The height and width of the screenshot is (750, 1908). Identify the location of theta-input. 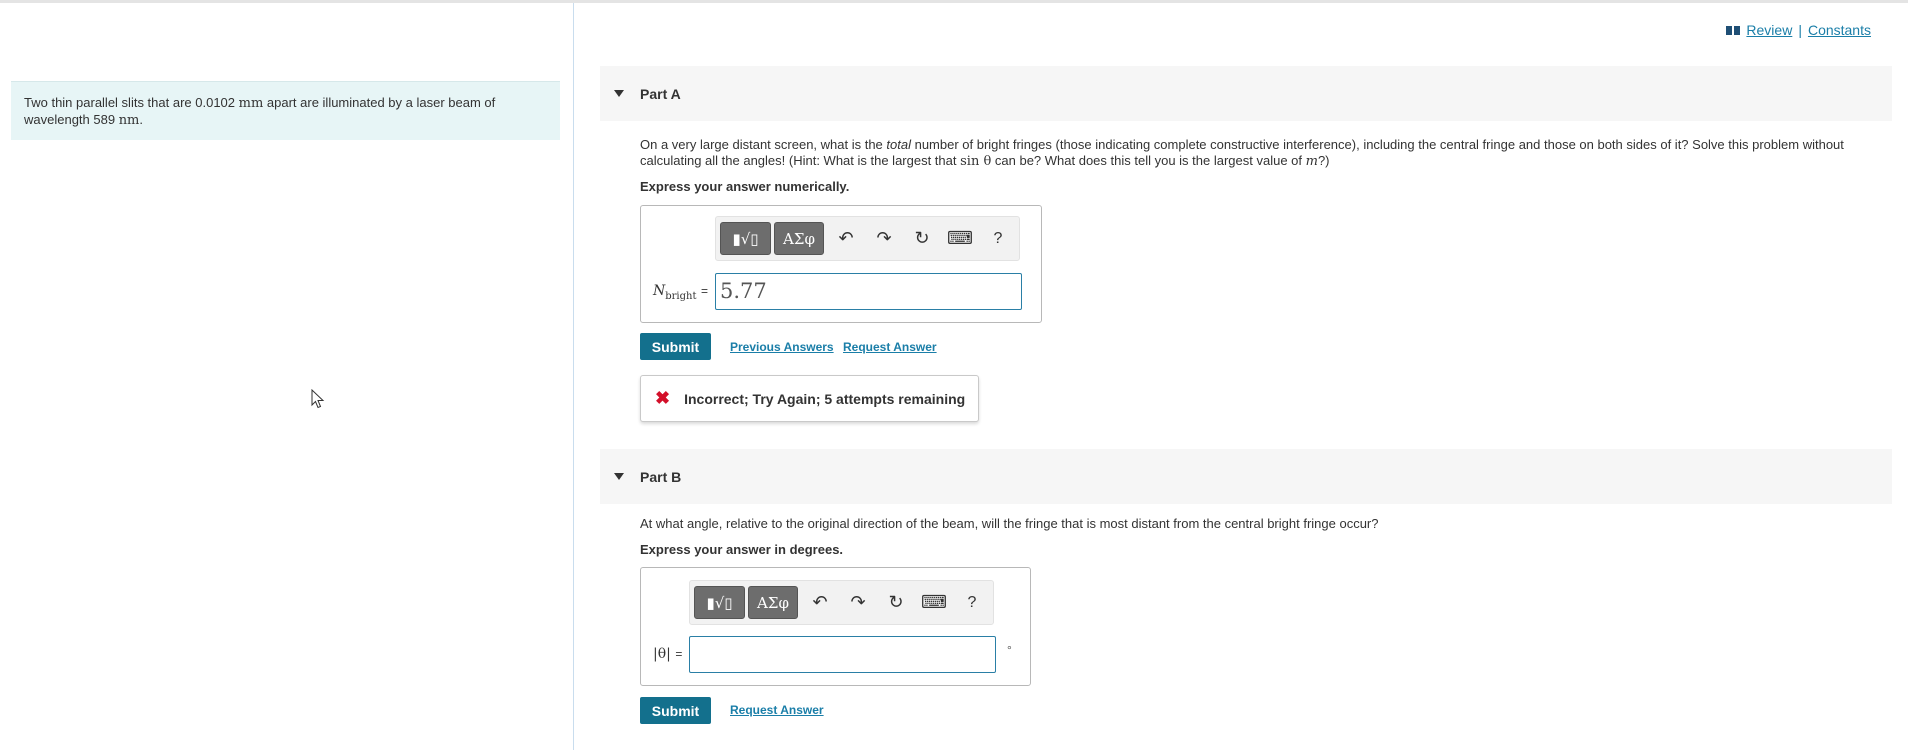
(842, 654).